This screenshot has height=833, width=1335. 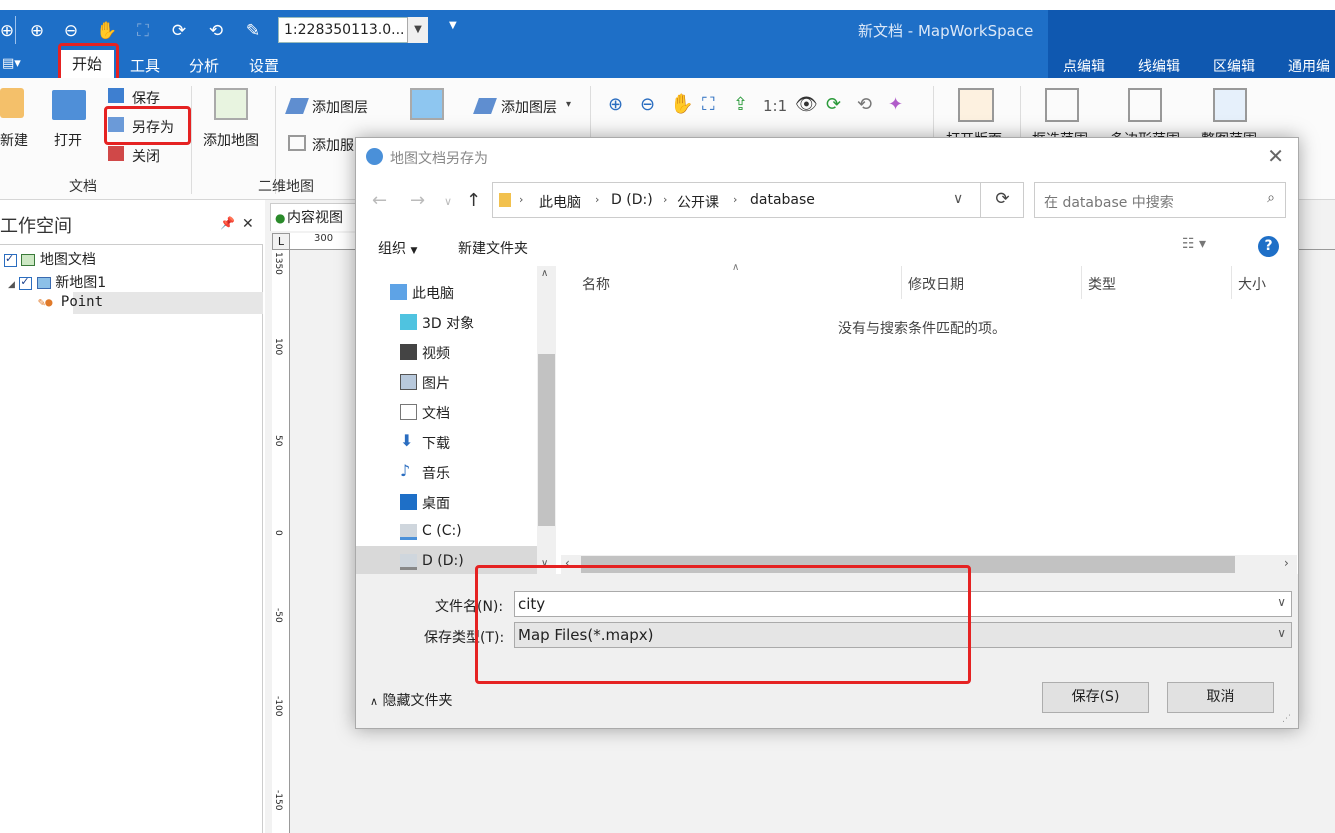 What do you see at coordinates (57, 282) in the screenshot?
I see `tree-item-map: ◢ 新地图1` at bounding box center [57, 282].